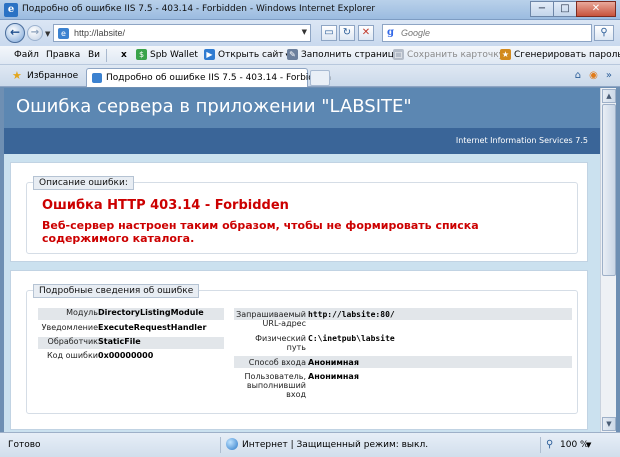 The height and width of the screenshot is (457, 620). I want to click on spb-wallet-button: $ Spb Wallet, so click(167, 54).